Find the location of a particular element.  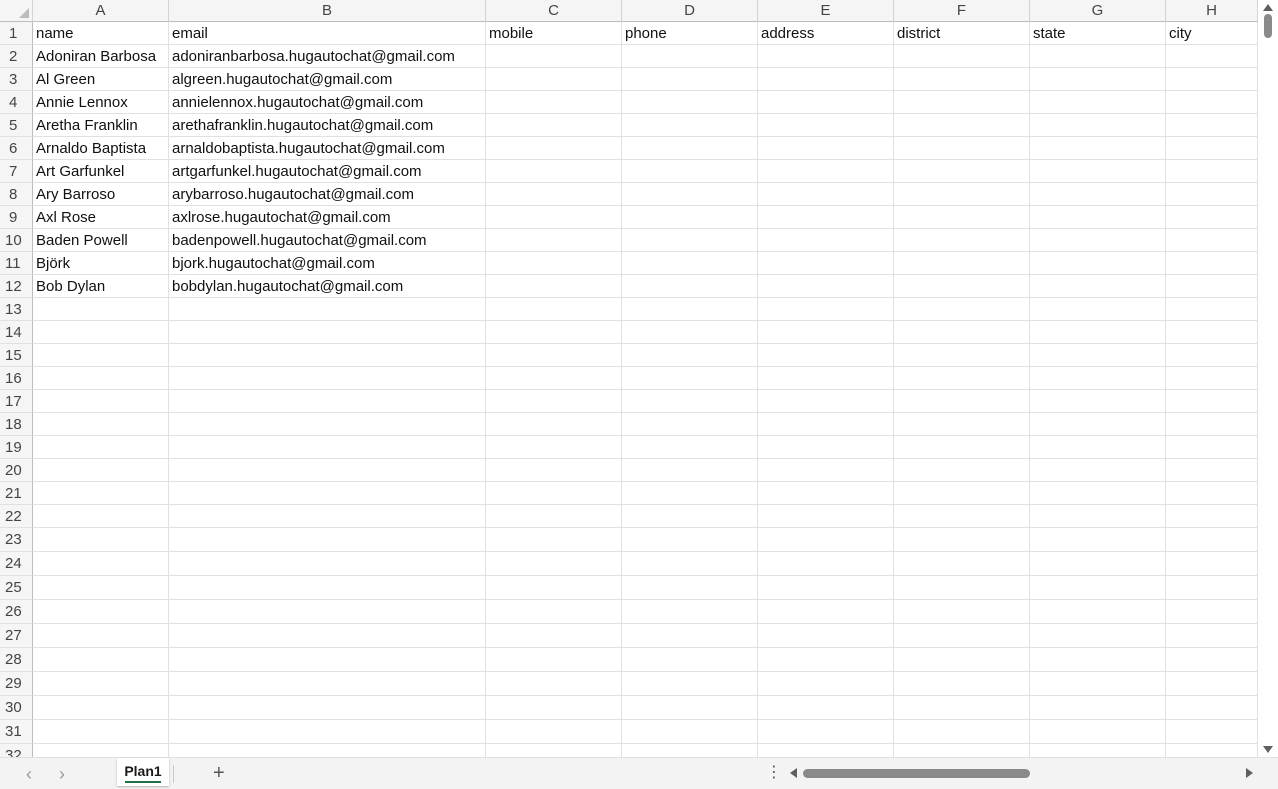

cell-c16 is located at coordinates (554, 378).